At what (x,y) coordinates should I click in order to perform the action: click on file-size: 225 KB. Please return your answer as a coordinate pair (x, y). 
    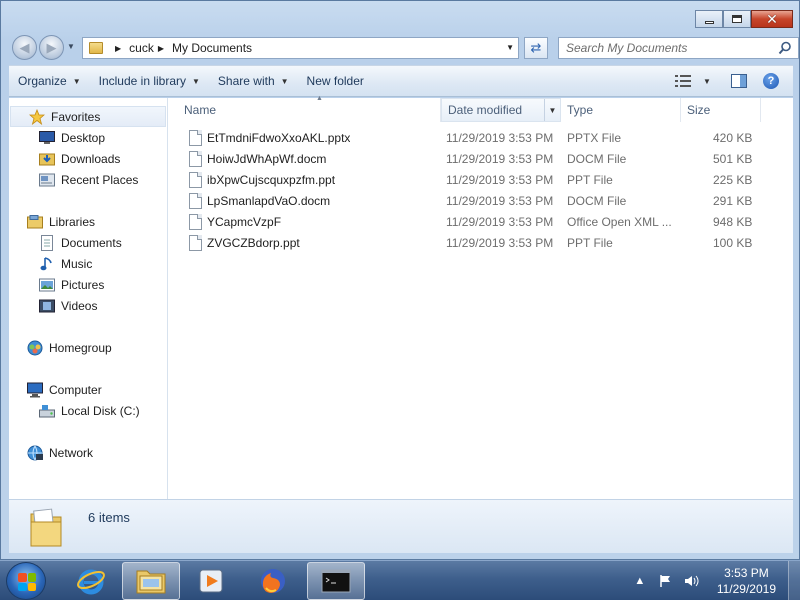
    Looking at the image, I should click on (733, 180).